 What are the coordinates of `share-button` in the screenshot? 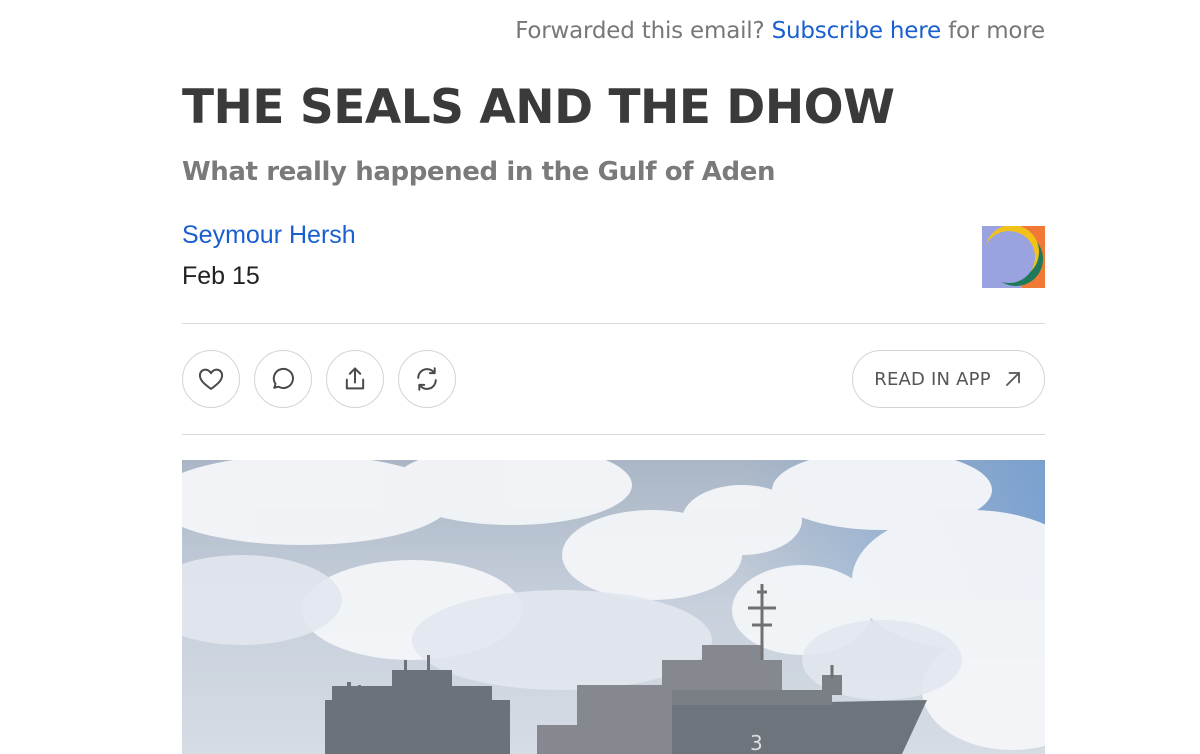 It's located at (355, 379).